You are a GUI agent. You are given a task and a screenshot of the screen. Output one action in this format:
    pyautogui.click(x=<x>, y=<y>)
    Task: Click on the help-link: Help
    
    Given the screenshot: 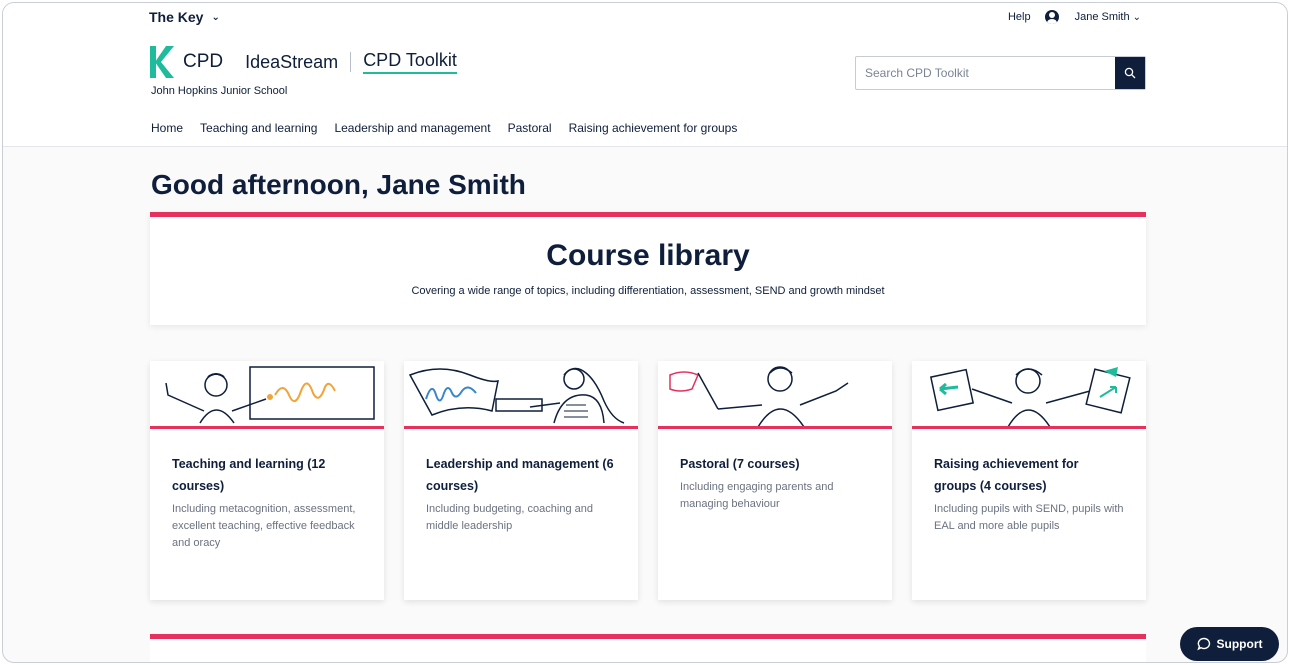 What is the action you would take?
    pyautogui.click(x=1019, y=17)
    